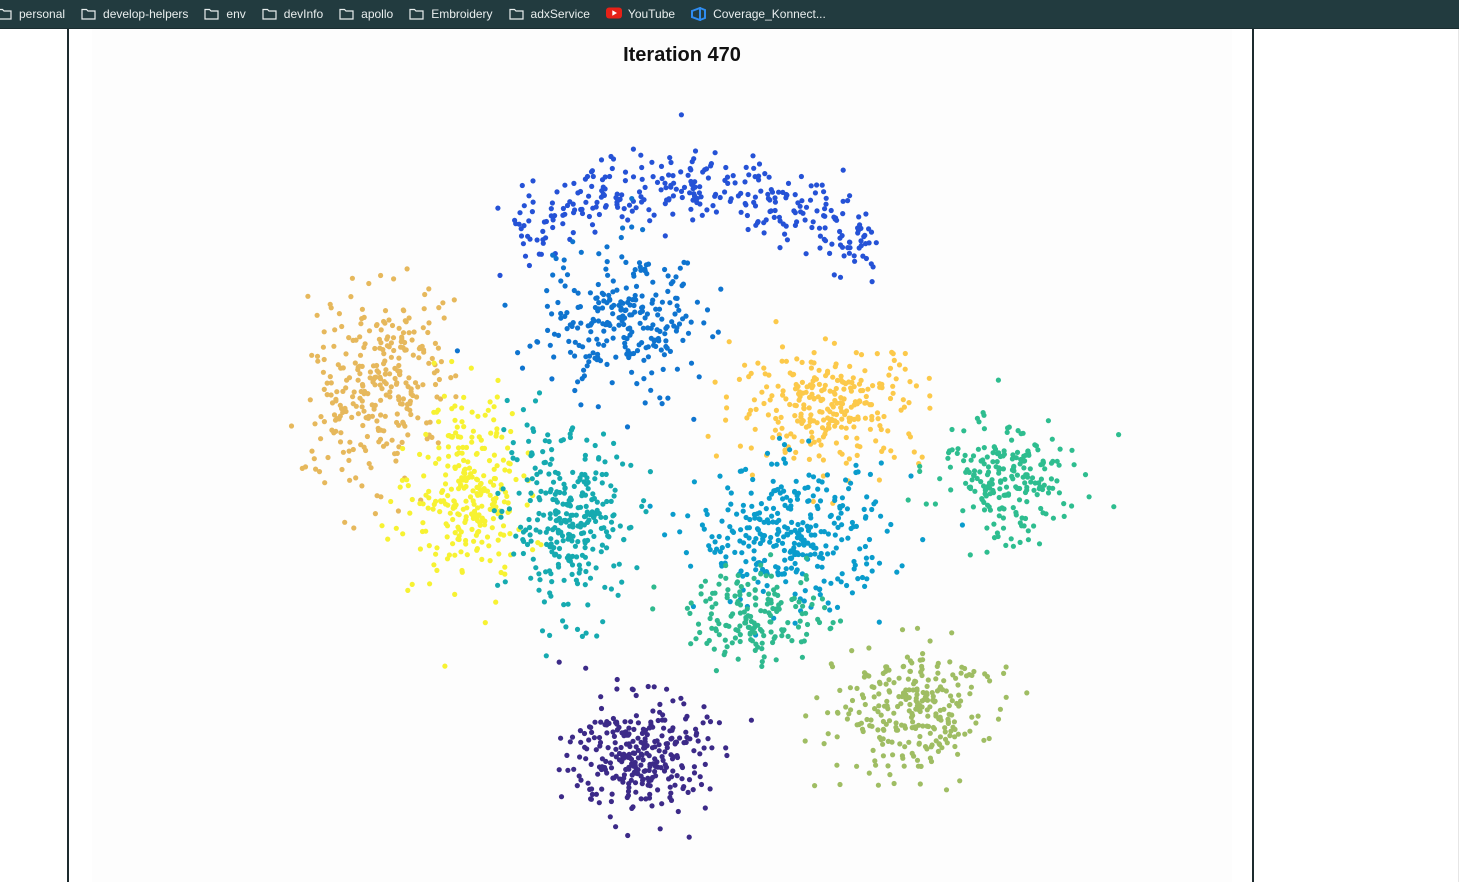  I want to click on bookmark-personal: personal, so click(36, 14).